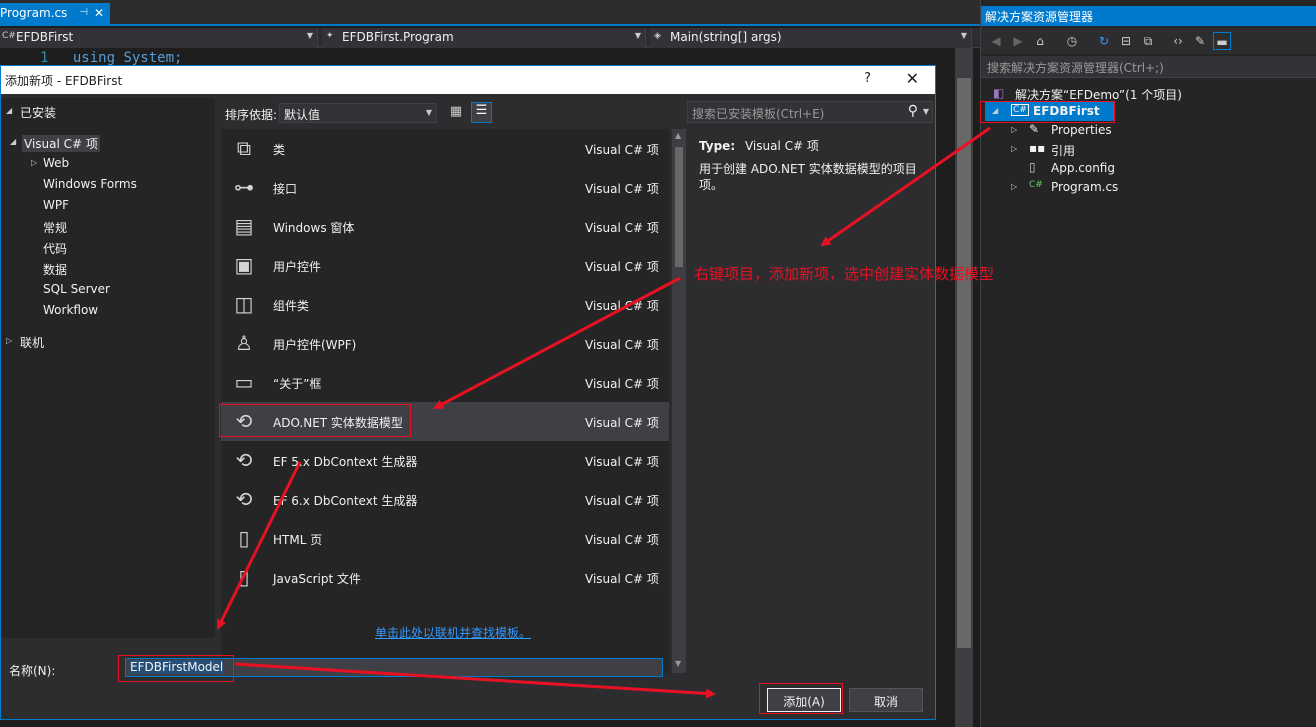 The width and height of the screenshot is (1316, 727). I want to click on wrench-icon: ✎, so click(1034, 129).